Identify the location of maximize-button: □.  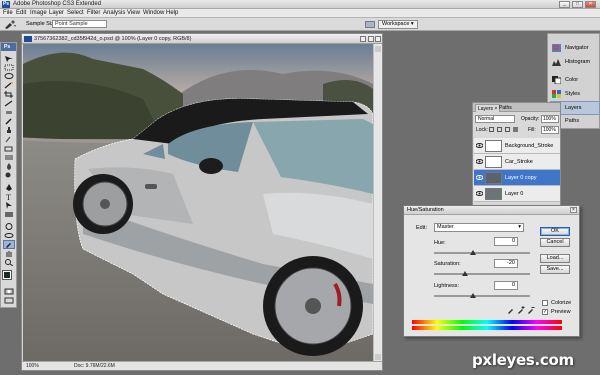
(577, 4).